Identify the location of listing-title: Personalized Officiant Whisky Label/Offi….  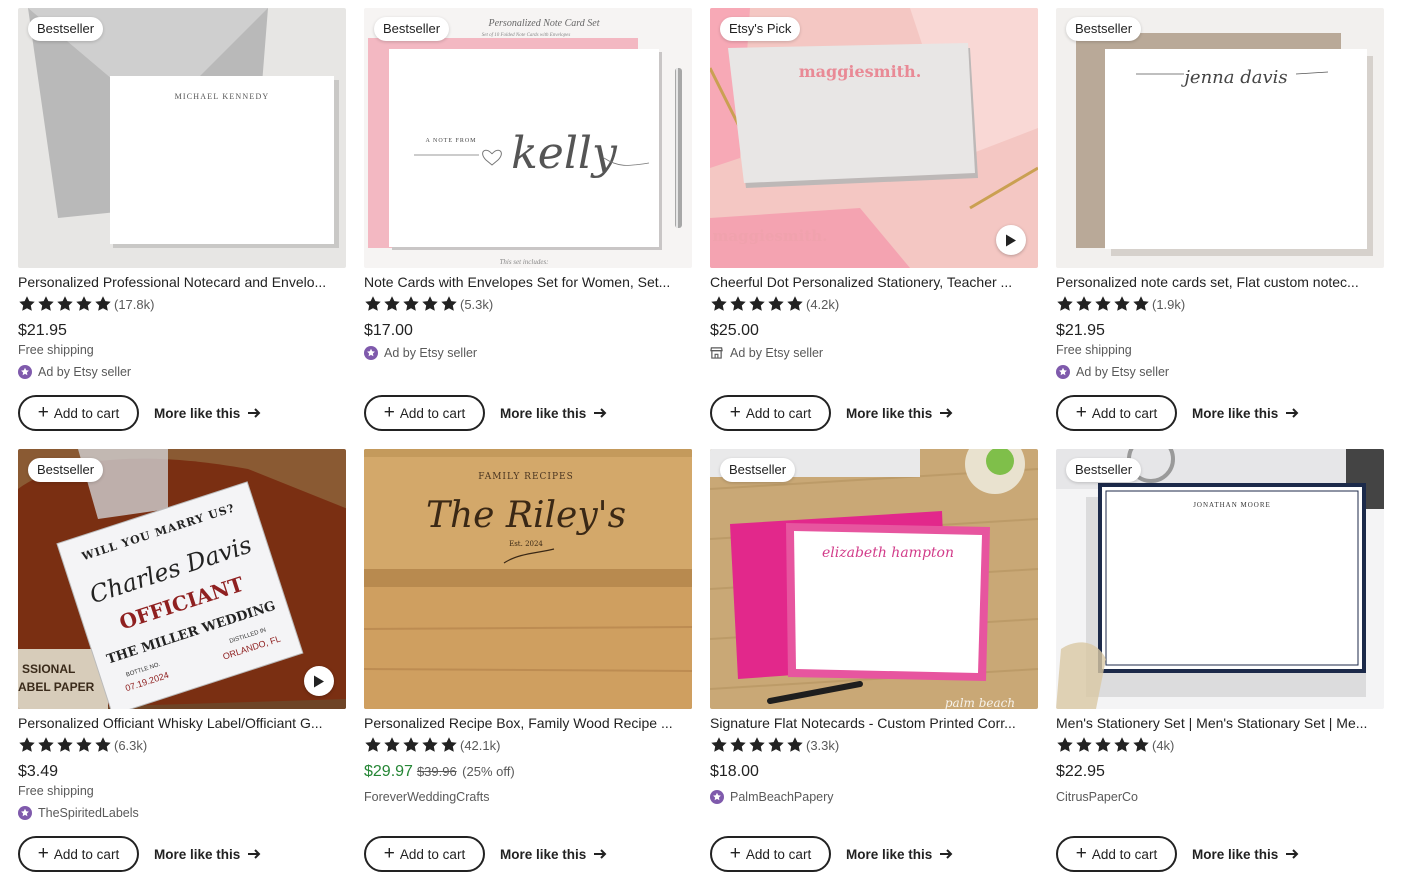
(182, 723).